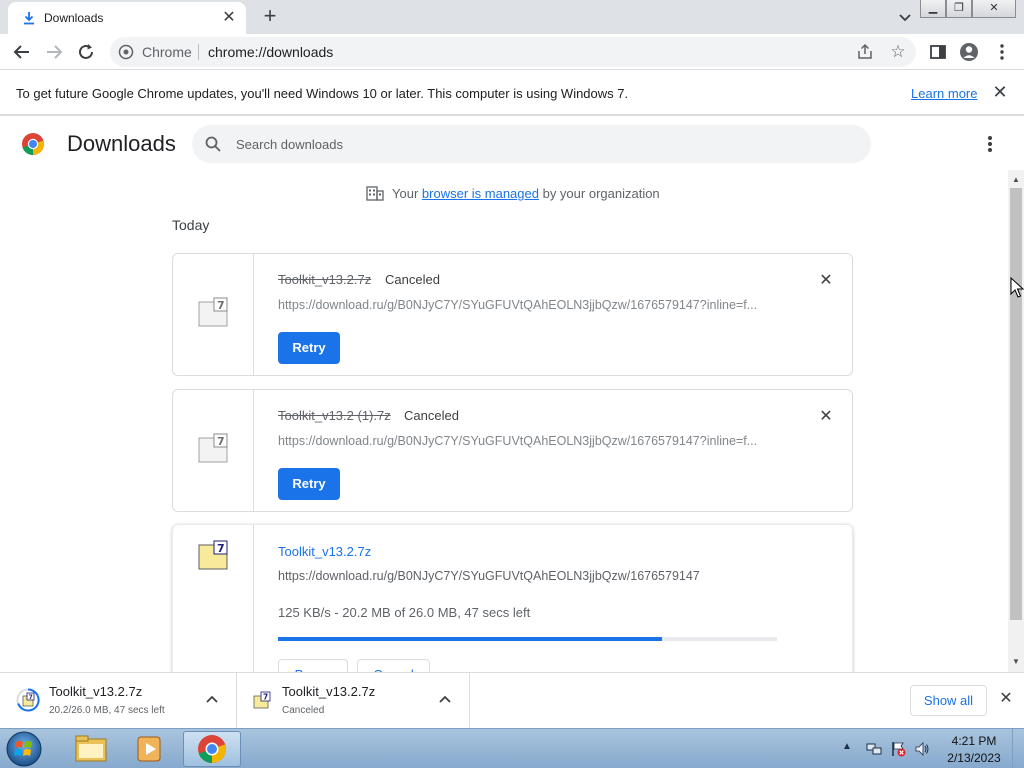 Image resolution: width=1024 pixels, height=768 pixels. I want to click on search-input, so click(536, 144).